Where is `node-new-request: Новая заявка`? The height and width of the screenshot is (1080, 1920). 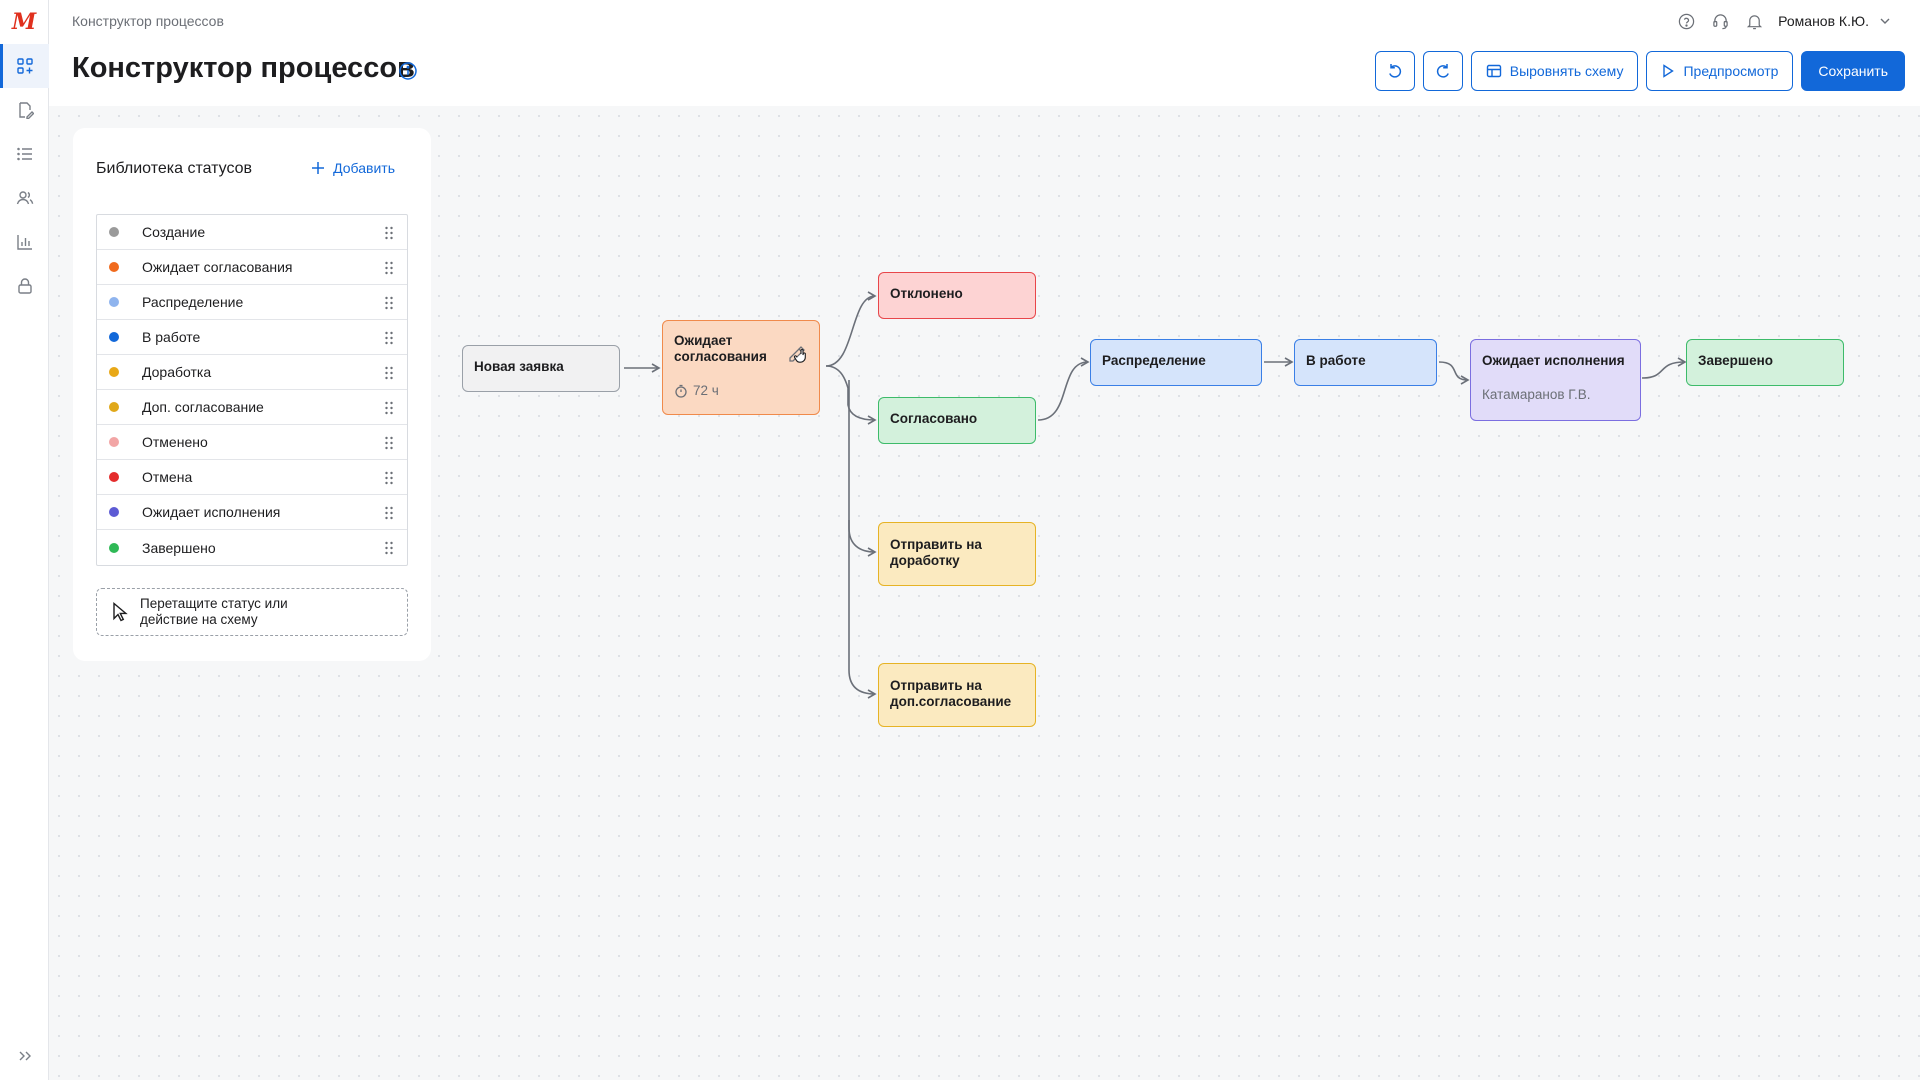 node-new-request: Новая заявка is located at coordinates (541, 368).